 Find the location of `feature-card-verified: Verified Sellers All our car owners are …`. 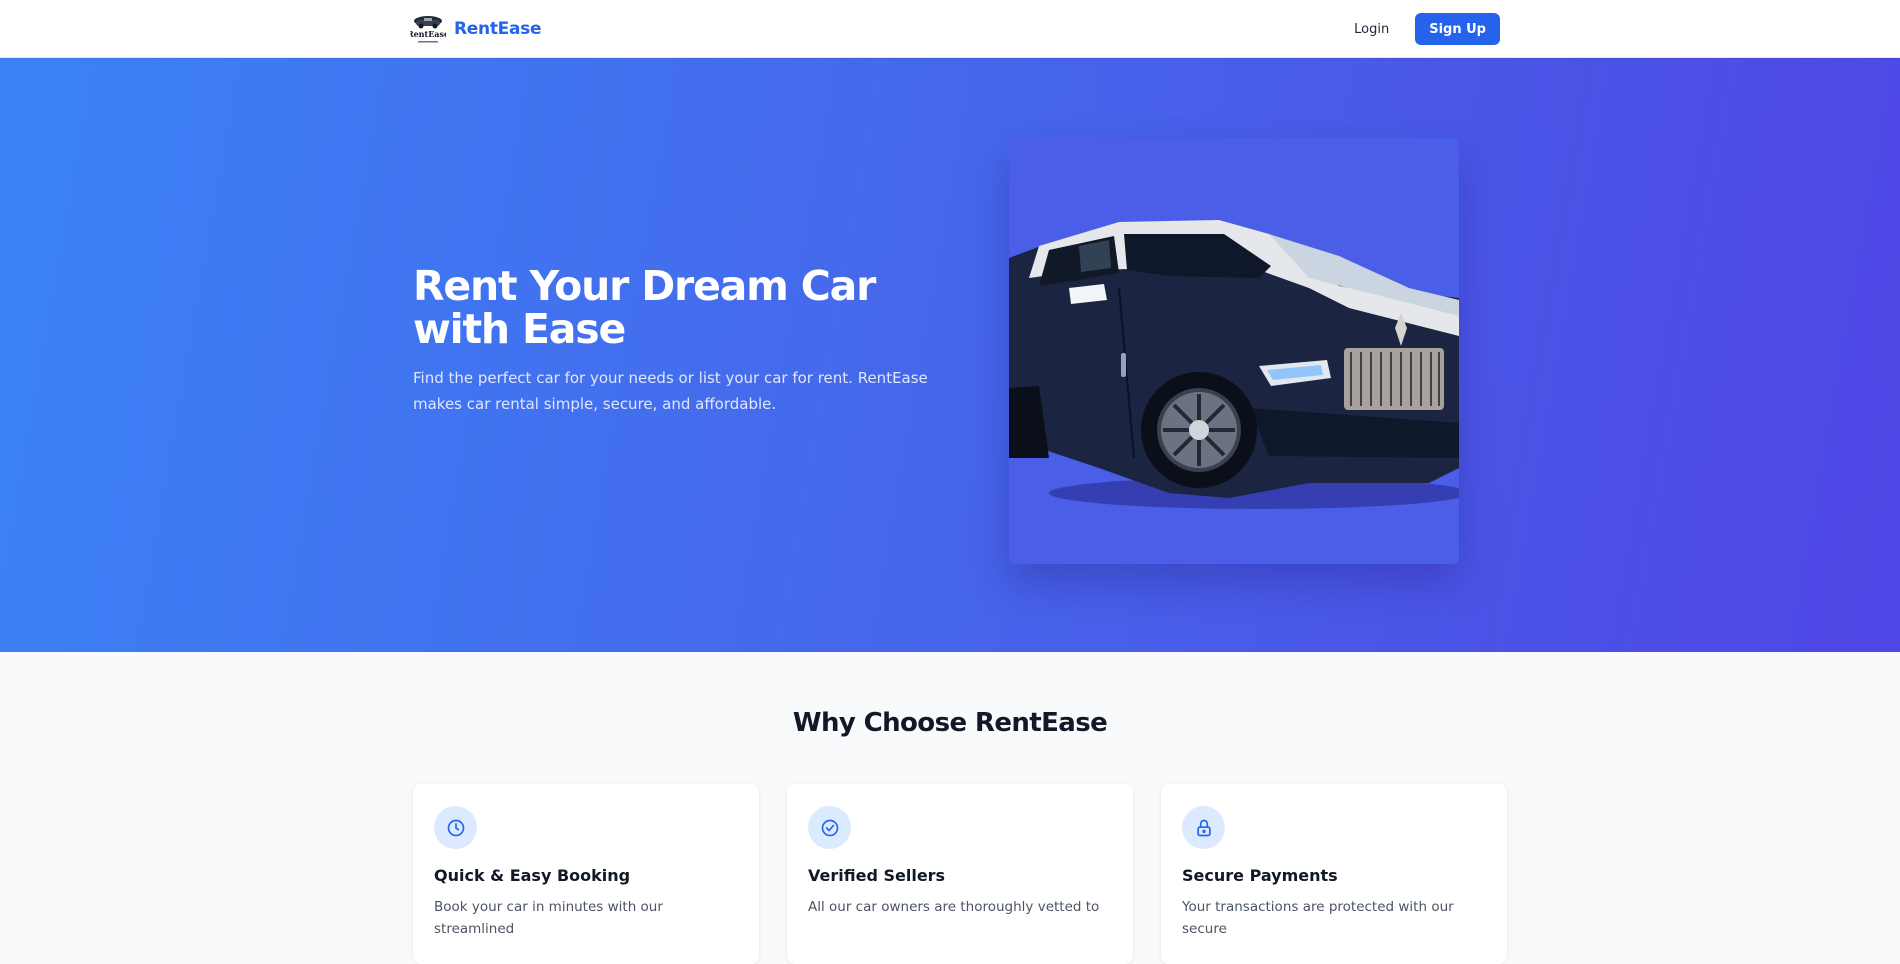

feature-card-verified: Verified Sellers All our car owners are … is located at coordinates (960, 874).